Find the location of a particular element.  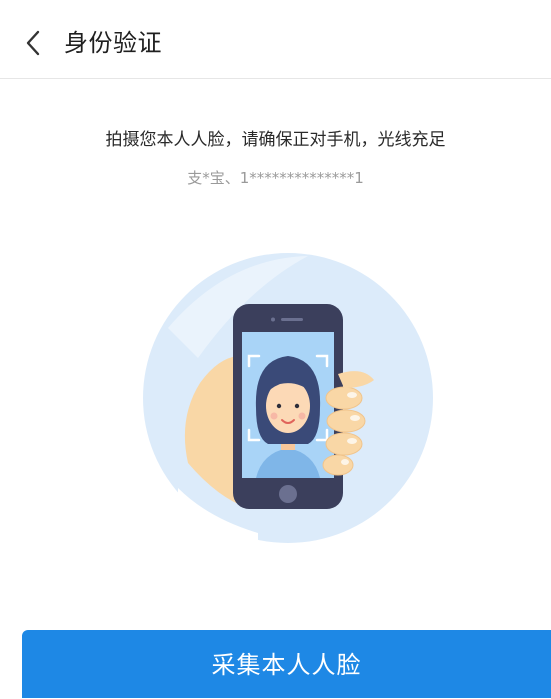

back-button is located at coordinates (35, 43).